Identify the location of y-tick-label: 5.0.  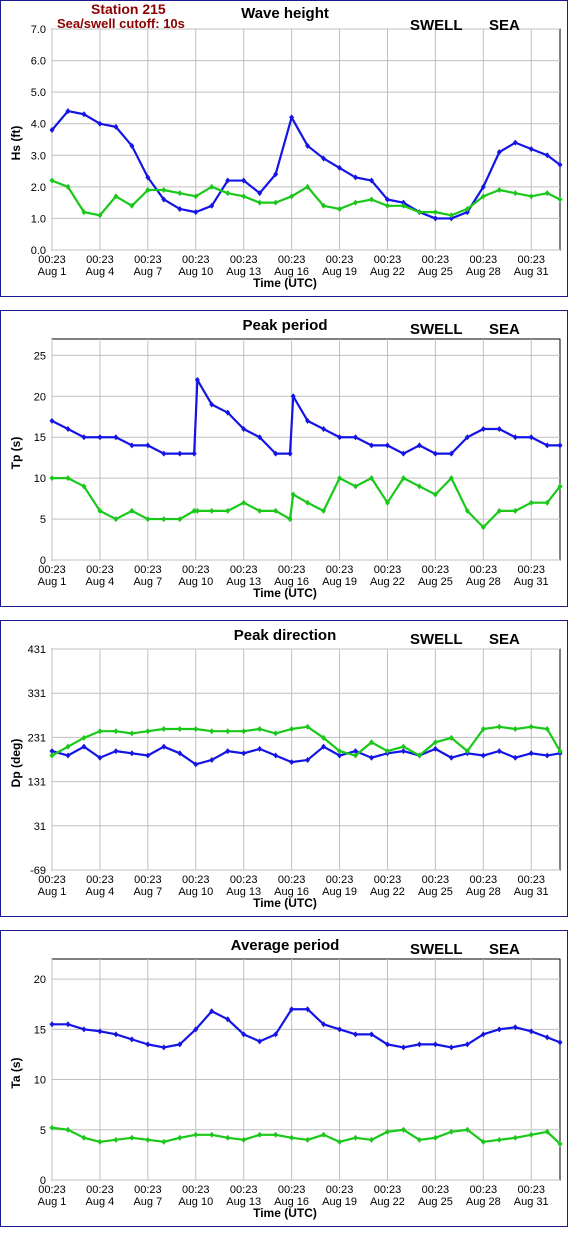
(38, 93).